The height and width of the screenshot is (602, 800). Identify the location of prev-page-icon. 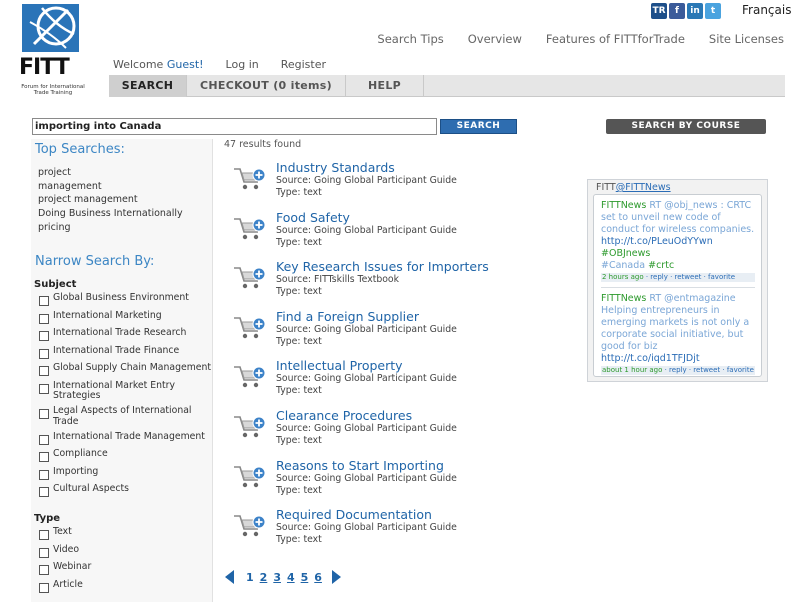
(229, 577).